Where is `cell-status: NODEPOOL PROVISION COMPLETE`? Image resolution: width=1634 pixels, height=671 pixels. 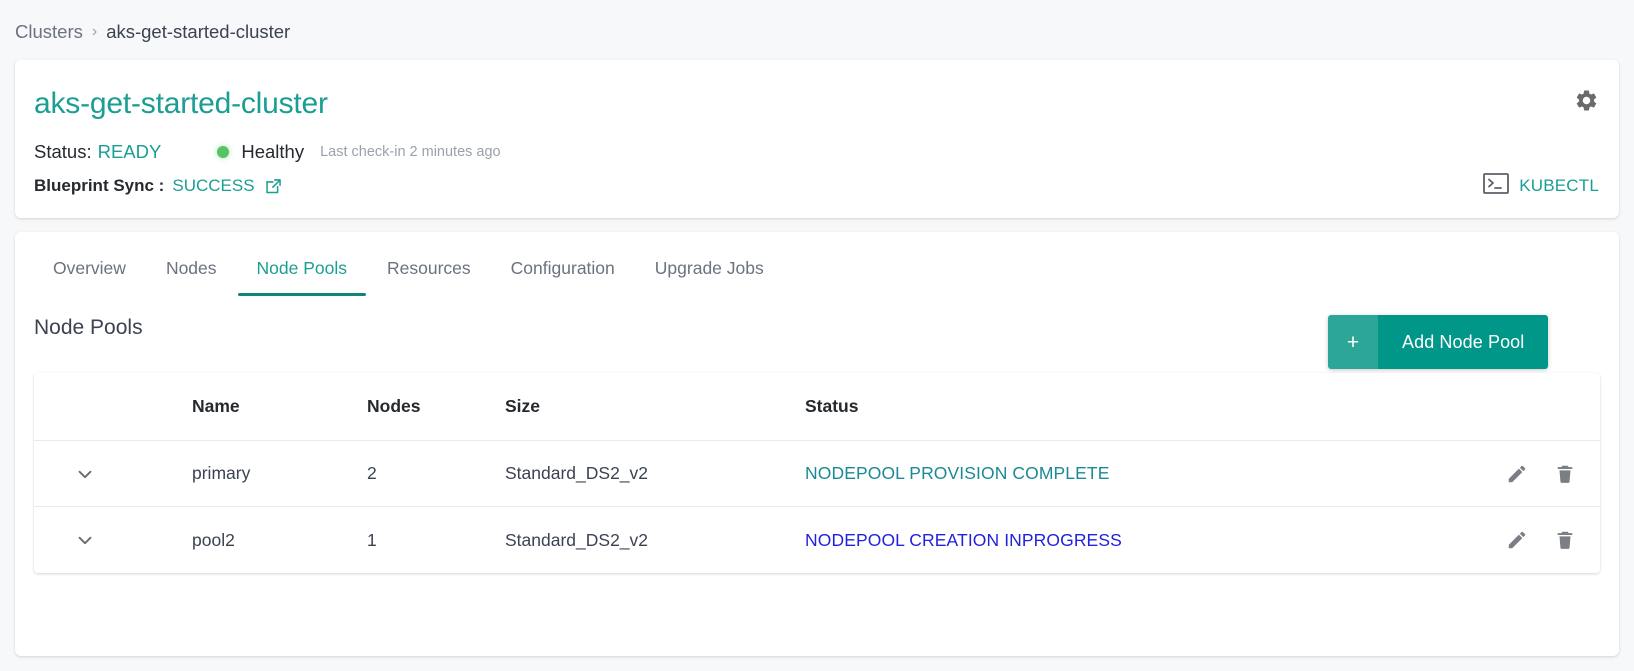 cell-status: NODEPOOL PROVISION COMPLETE is located at coordinates (1127, 473).